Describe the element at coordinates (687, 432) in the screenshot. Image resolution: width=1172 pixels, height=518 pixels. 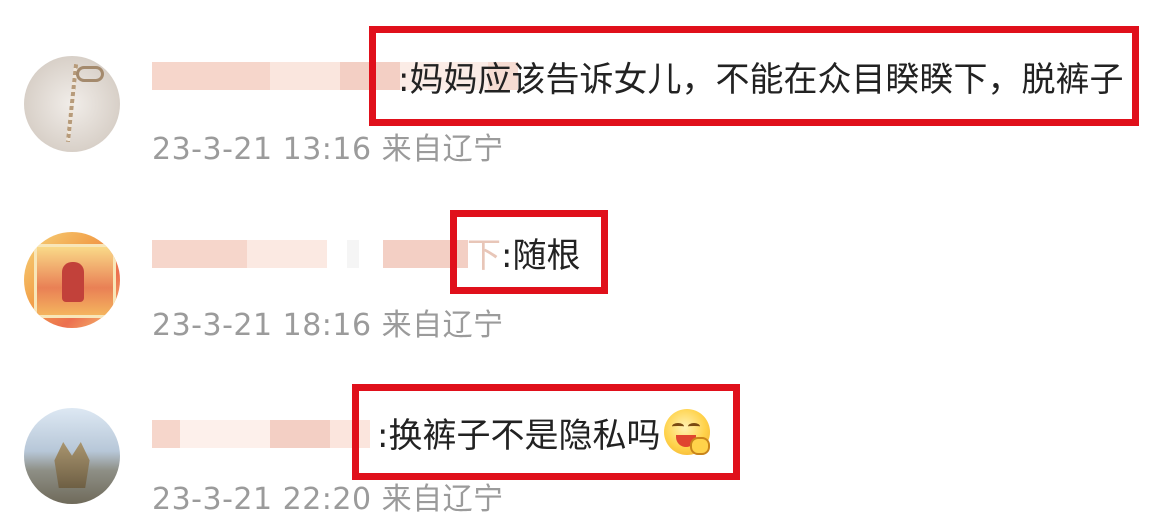
I see `grinning-emoji-icon` at that location.